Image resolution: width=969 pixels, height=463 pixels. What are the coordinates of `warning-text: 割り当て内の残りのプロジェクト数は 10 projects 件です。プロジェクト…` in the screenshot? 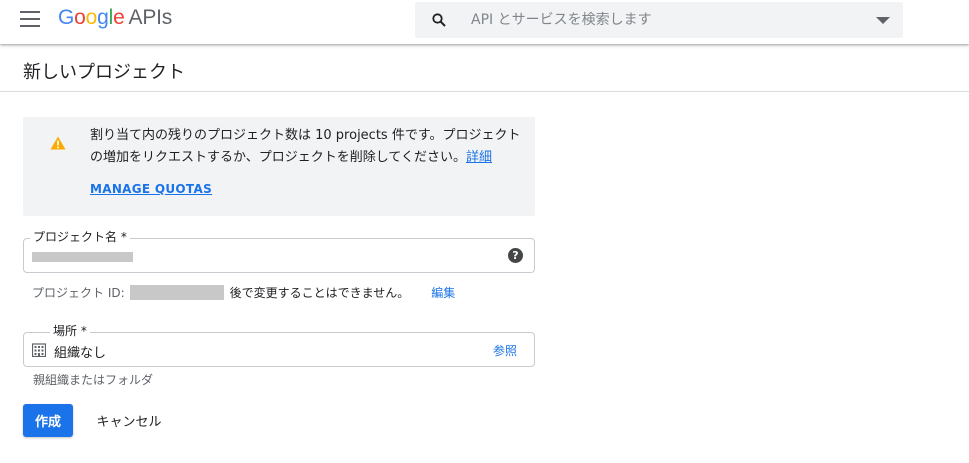 It's located at (305, 146).